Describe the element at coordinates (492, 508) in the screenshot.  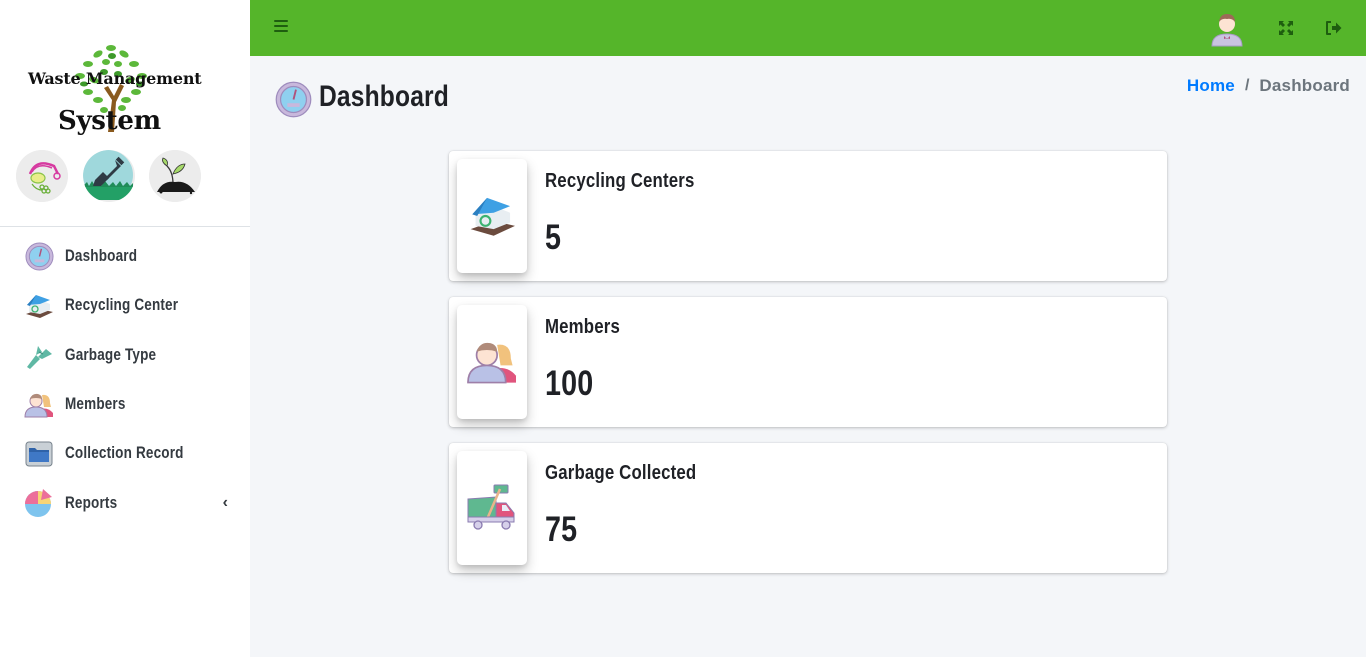
I see `garbage-truck-icon` at that location.